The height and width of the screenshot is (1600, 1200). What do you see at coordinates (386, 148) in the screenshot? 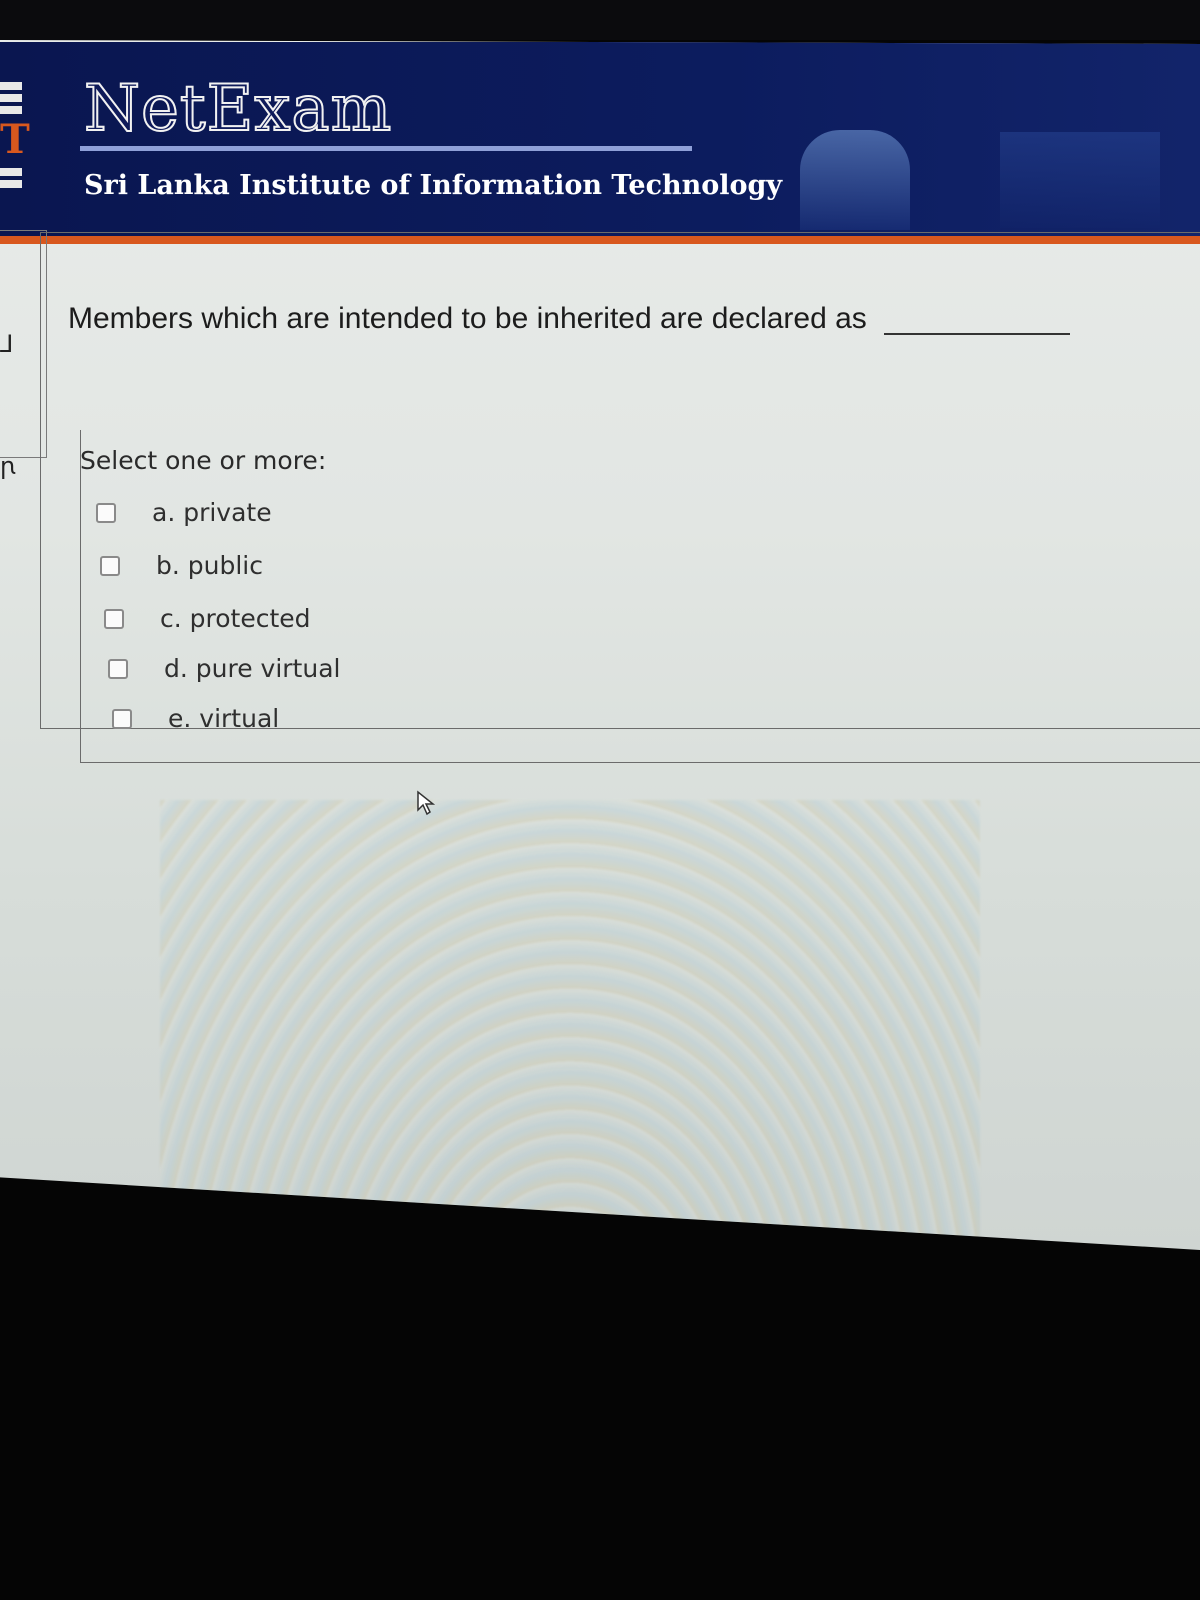
I see `brand-divider` at bounding box center [386, 148].